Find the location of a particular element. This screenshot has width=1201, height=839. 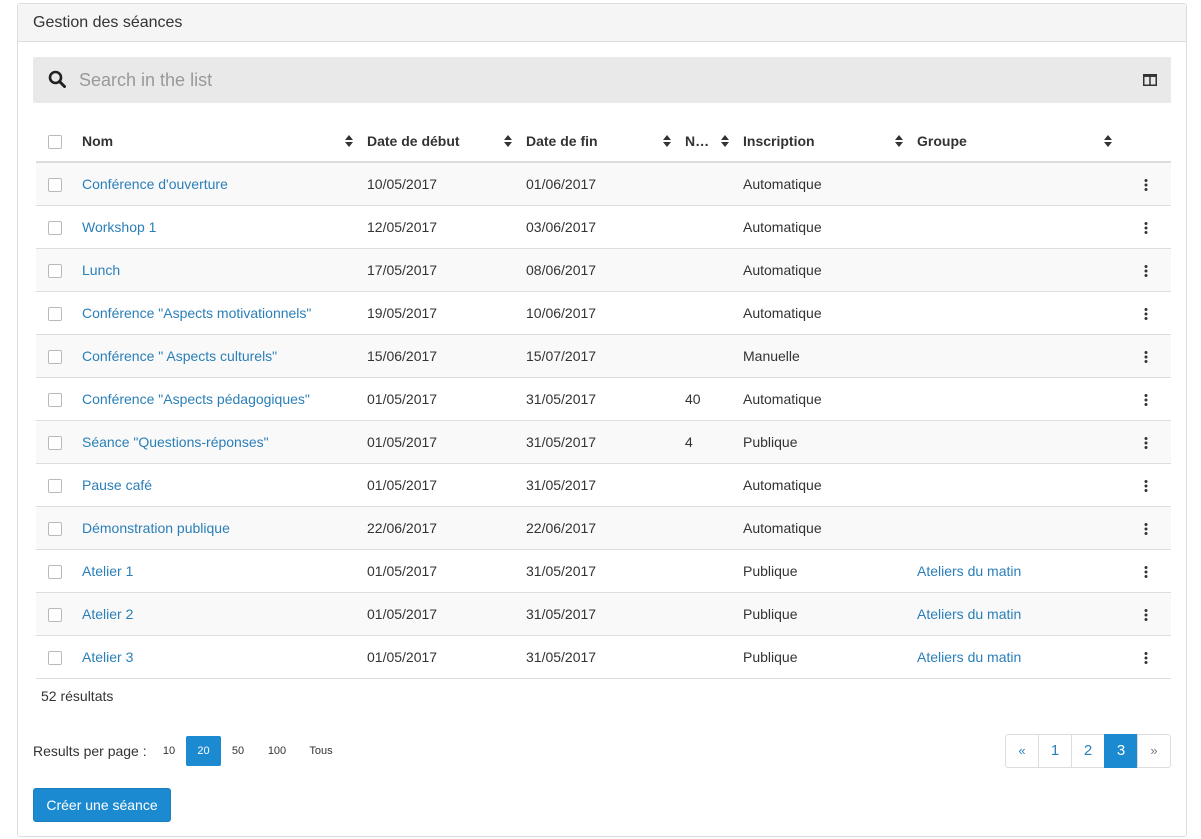

session-name-link: Conférence "Aspects pédagogiques" is located at coordinates (196, 399).